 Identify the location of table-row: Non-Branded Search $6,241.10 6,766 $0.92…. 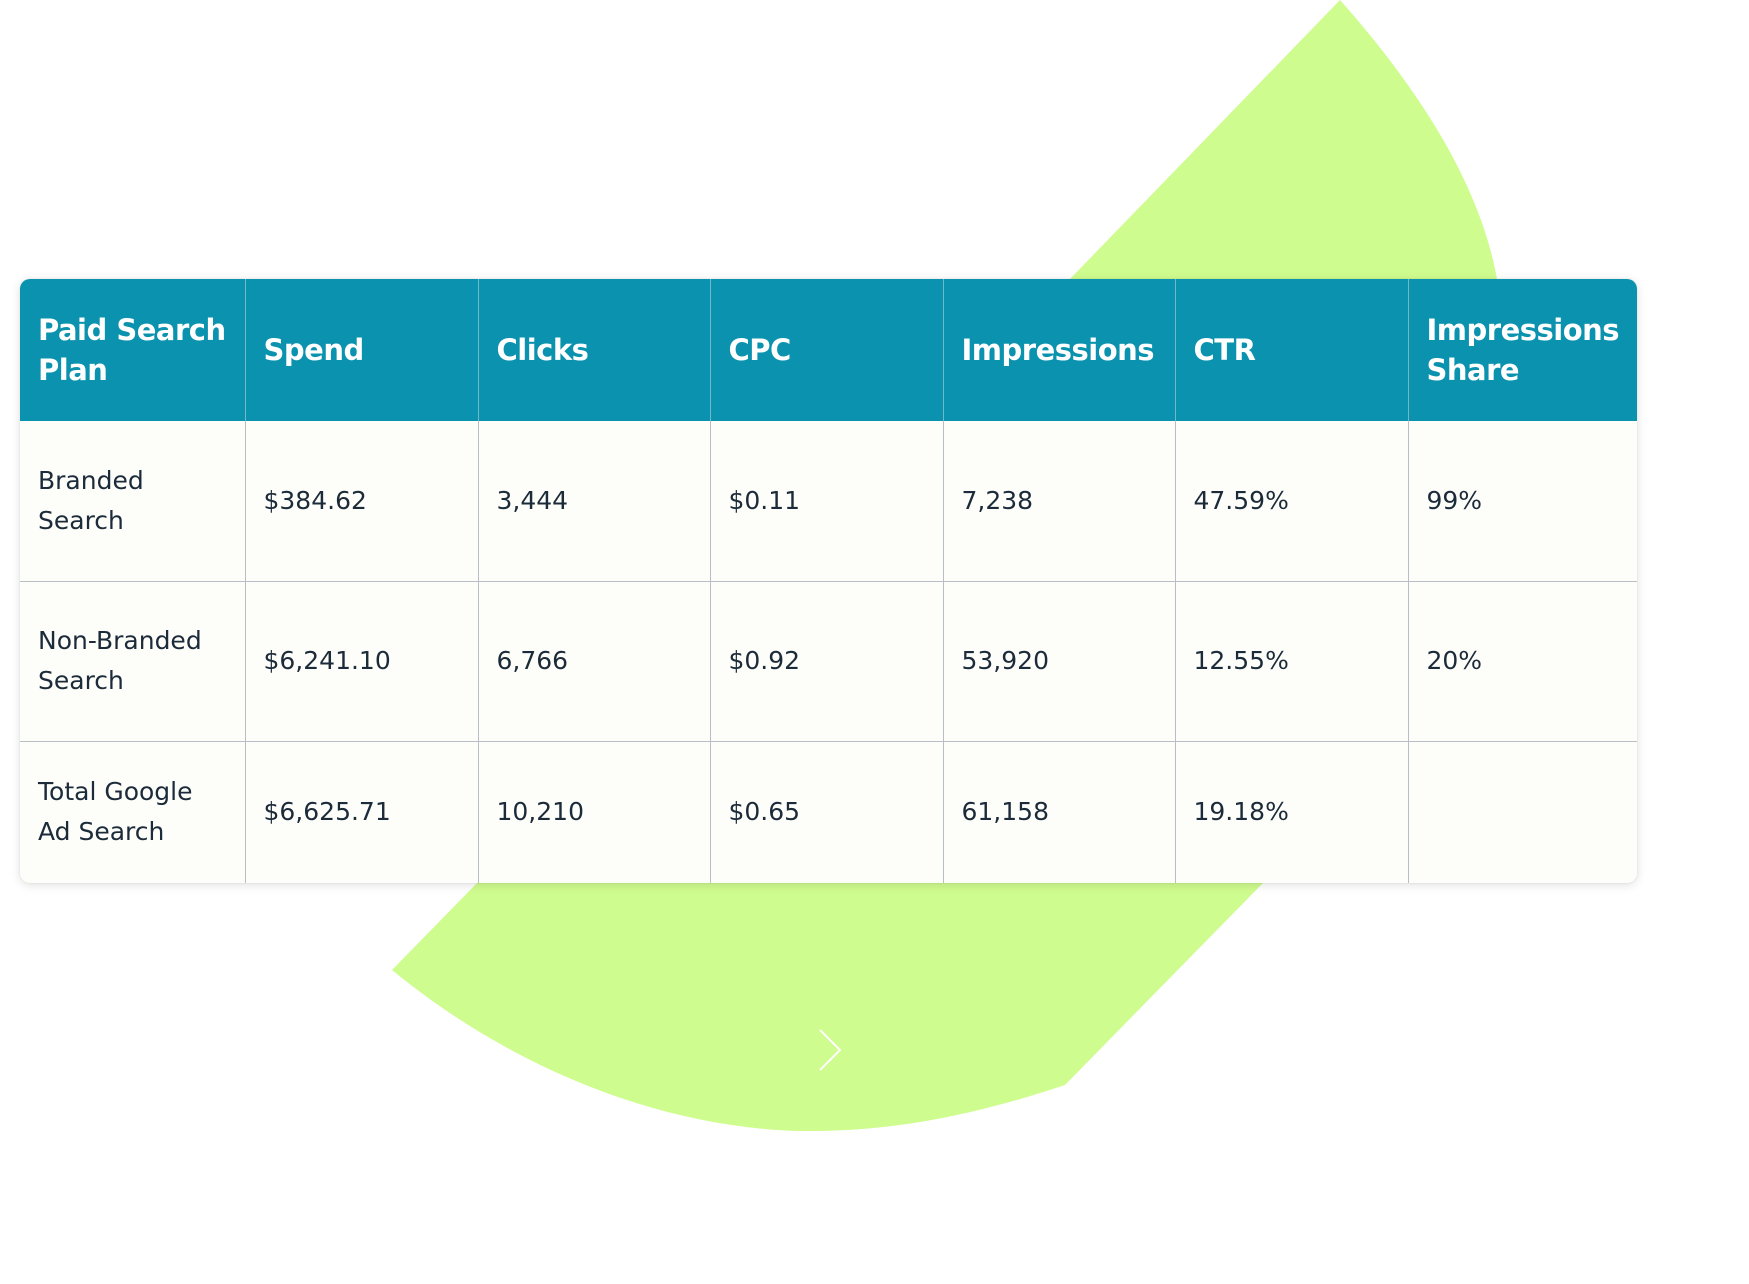
(828, 661).